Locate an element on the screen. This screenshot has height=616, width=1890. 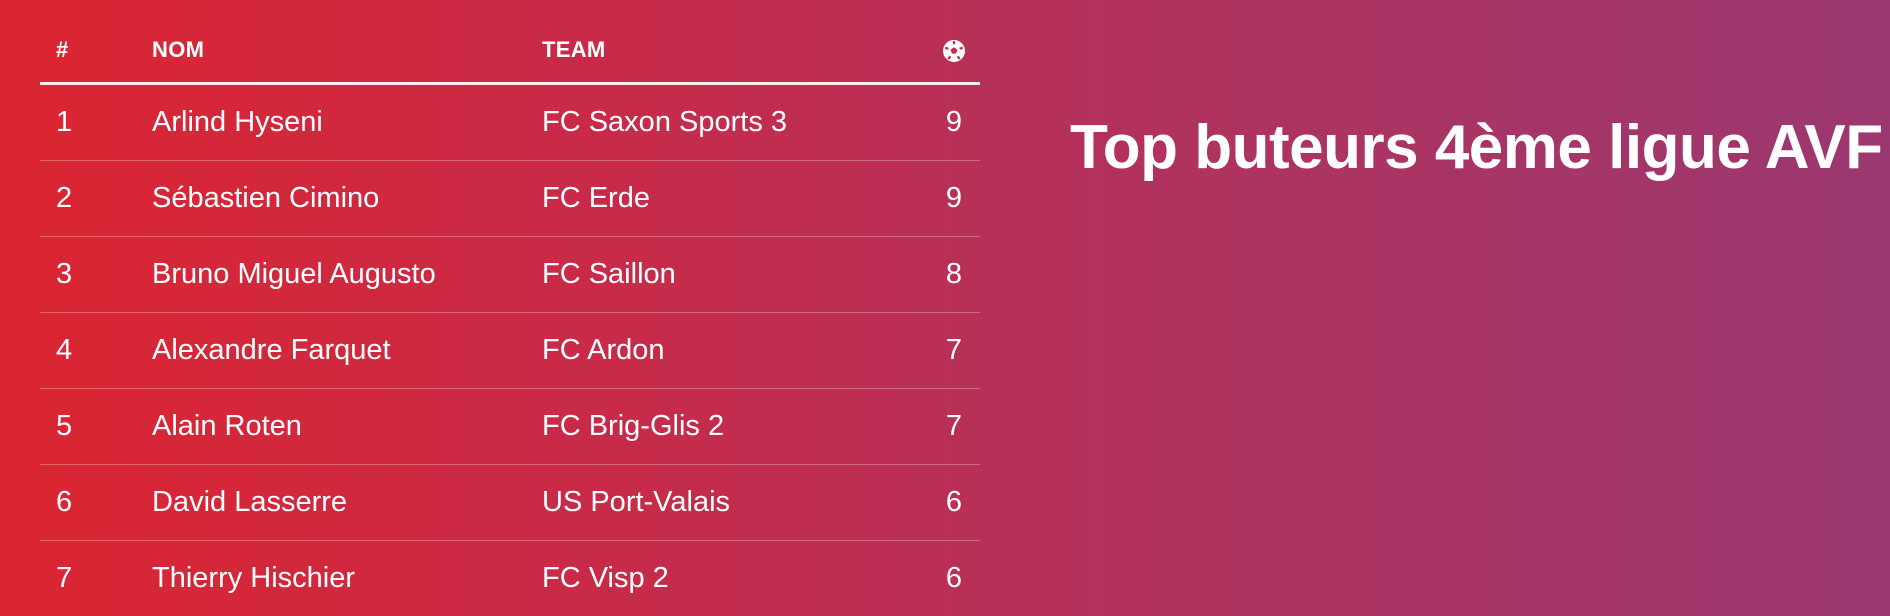
row-rank: 4 is located at coordinates (96, 350).